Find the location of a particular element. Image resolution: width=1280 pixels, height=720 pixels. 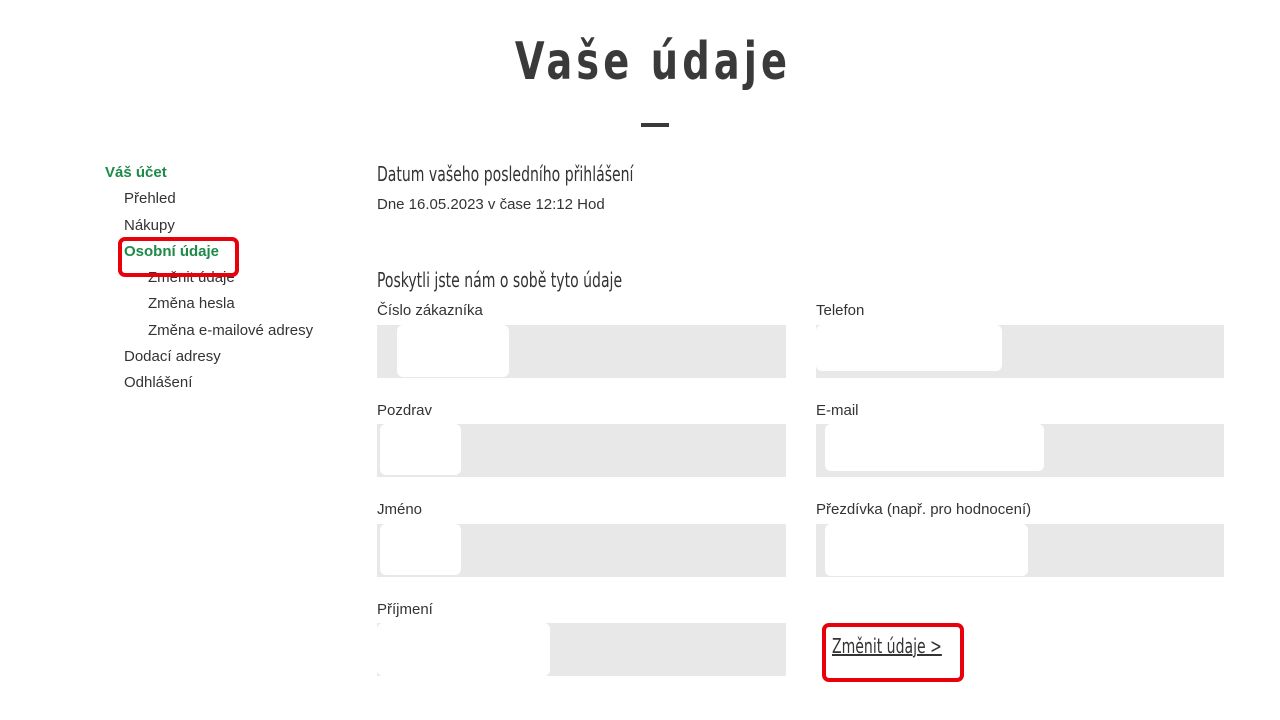

salutation-label: Pozdrav is located at coordinates (405, 410).